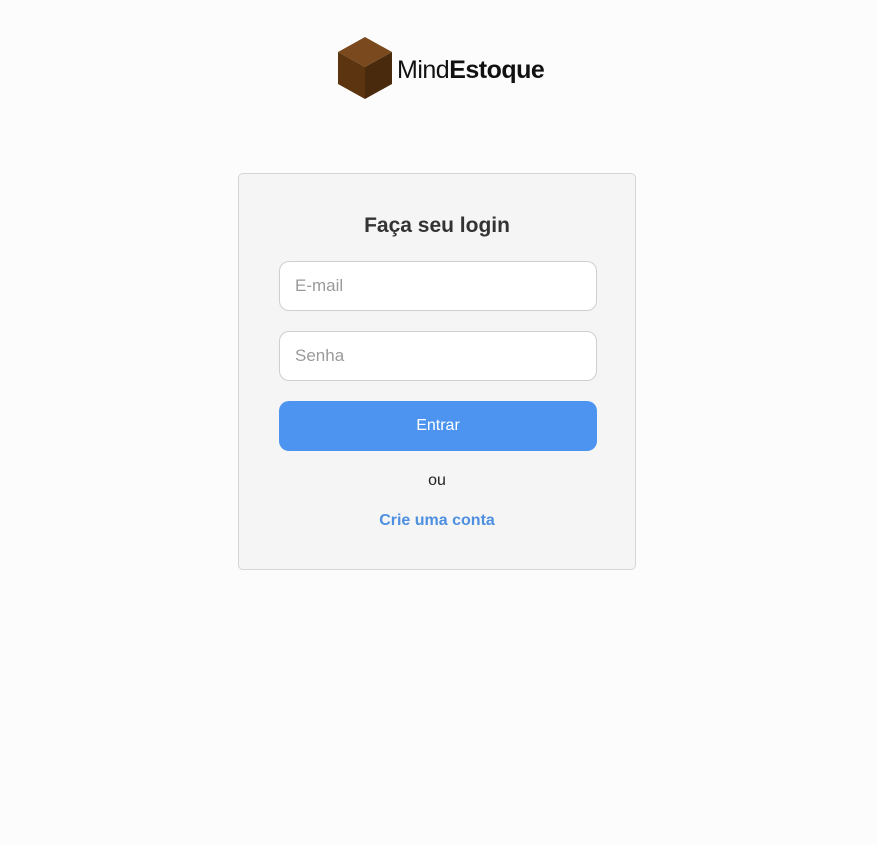  What do you see at coordinates (437, 225) in the screenshot?
I see `login-title: Faça seu login` at bounding box center [437, 225].